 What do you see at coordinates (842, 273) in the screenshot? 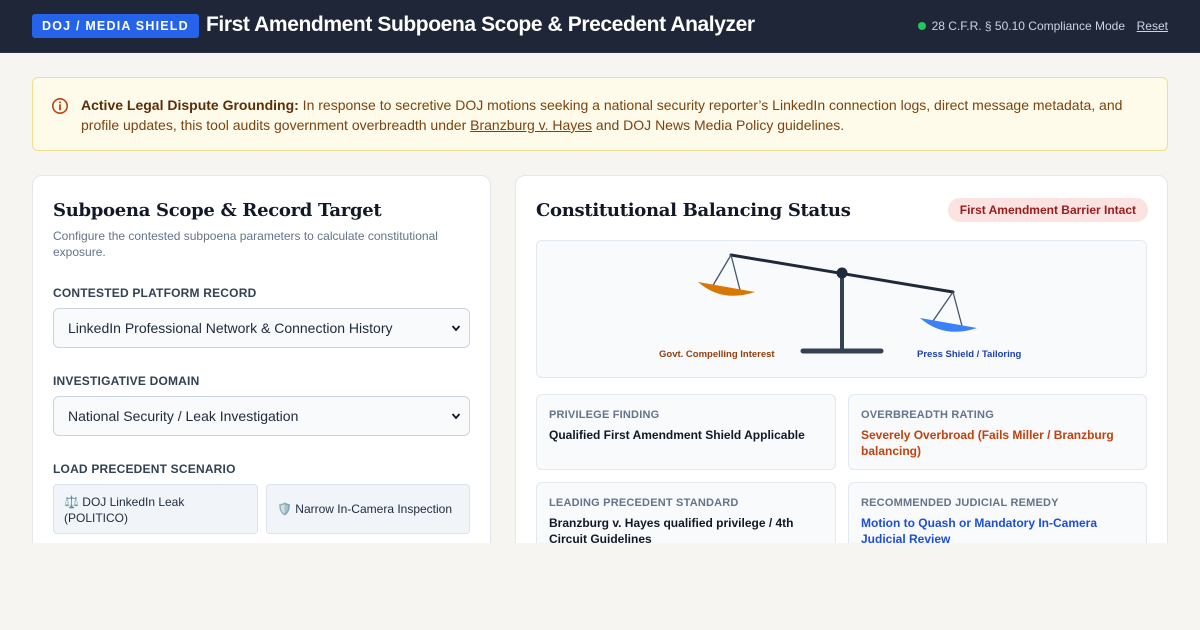
I see `scale-pivot` at bounding box center [842, 273].